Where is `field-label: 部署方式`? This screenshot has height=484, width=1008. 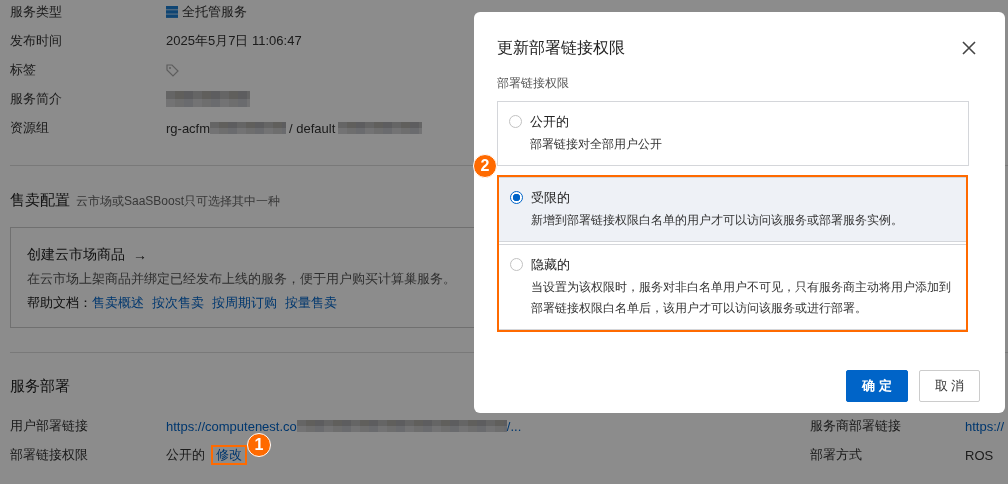 field-label: 部署方式 is located at coordinates (836, 455).